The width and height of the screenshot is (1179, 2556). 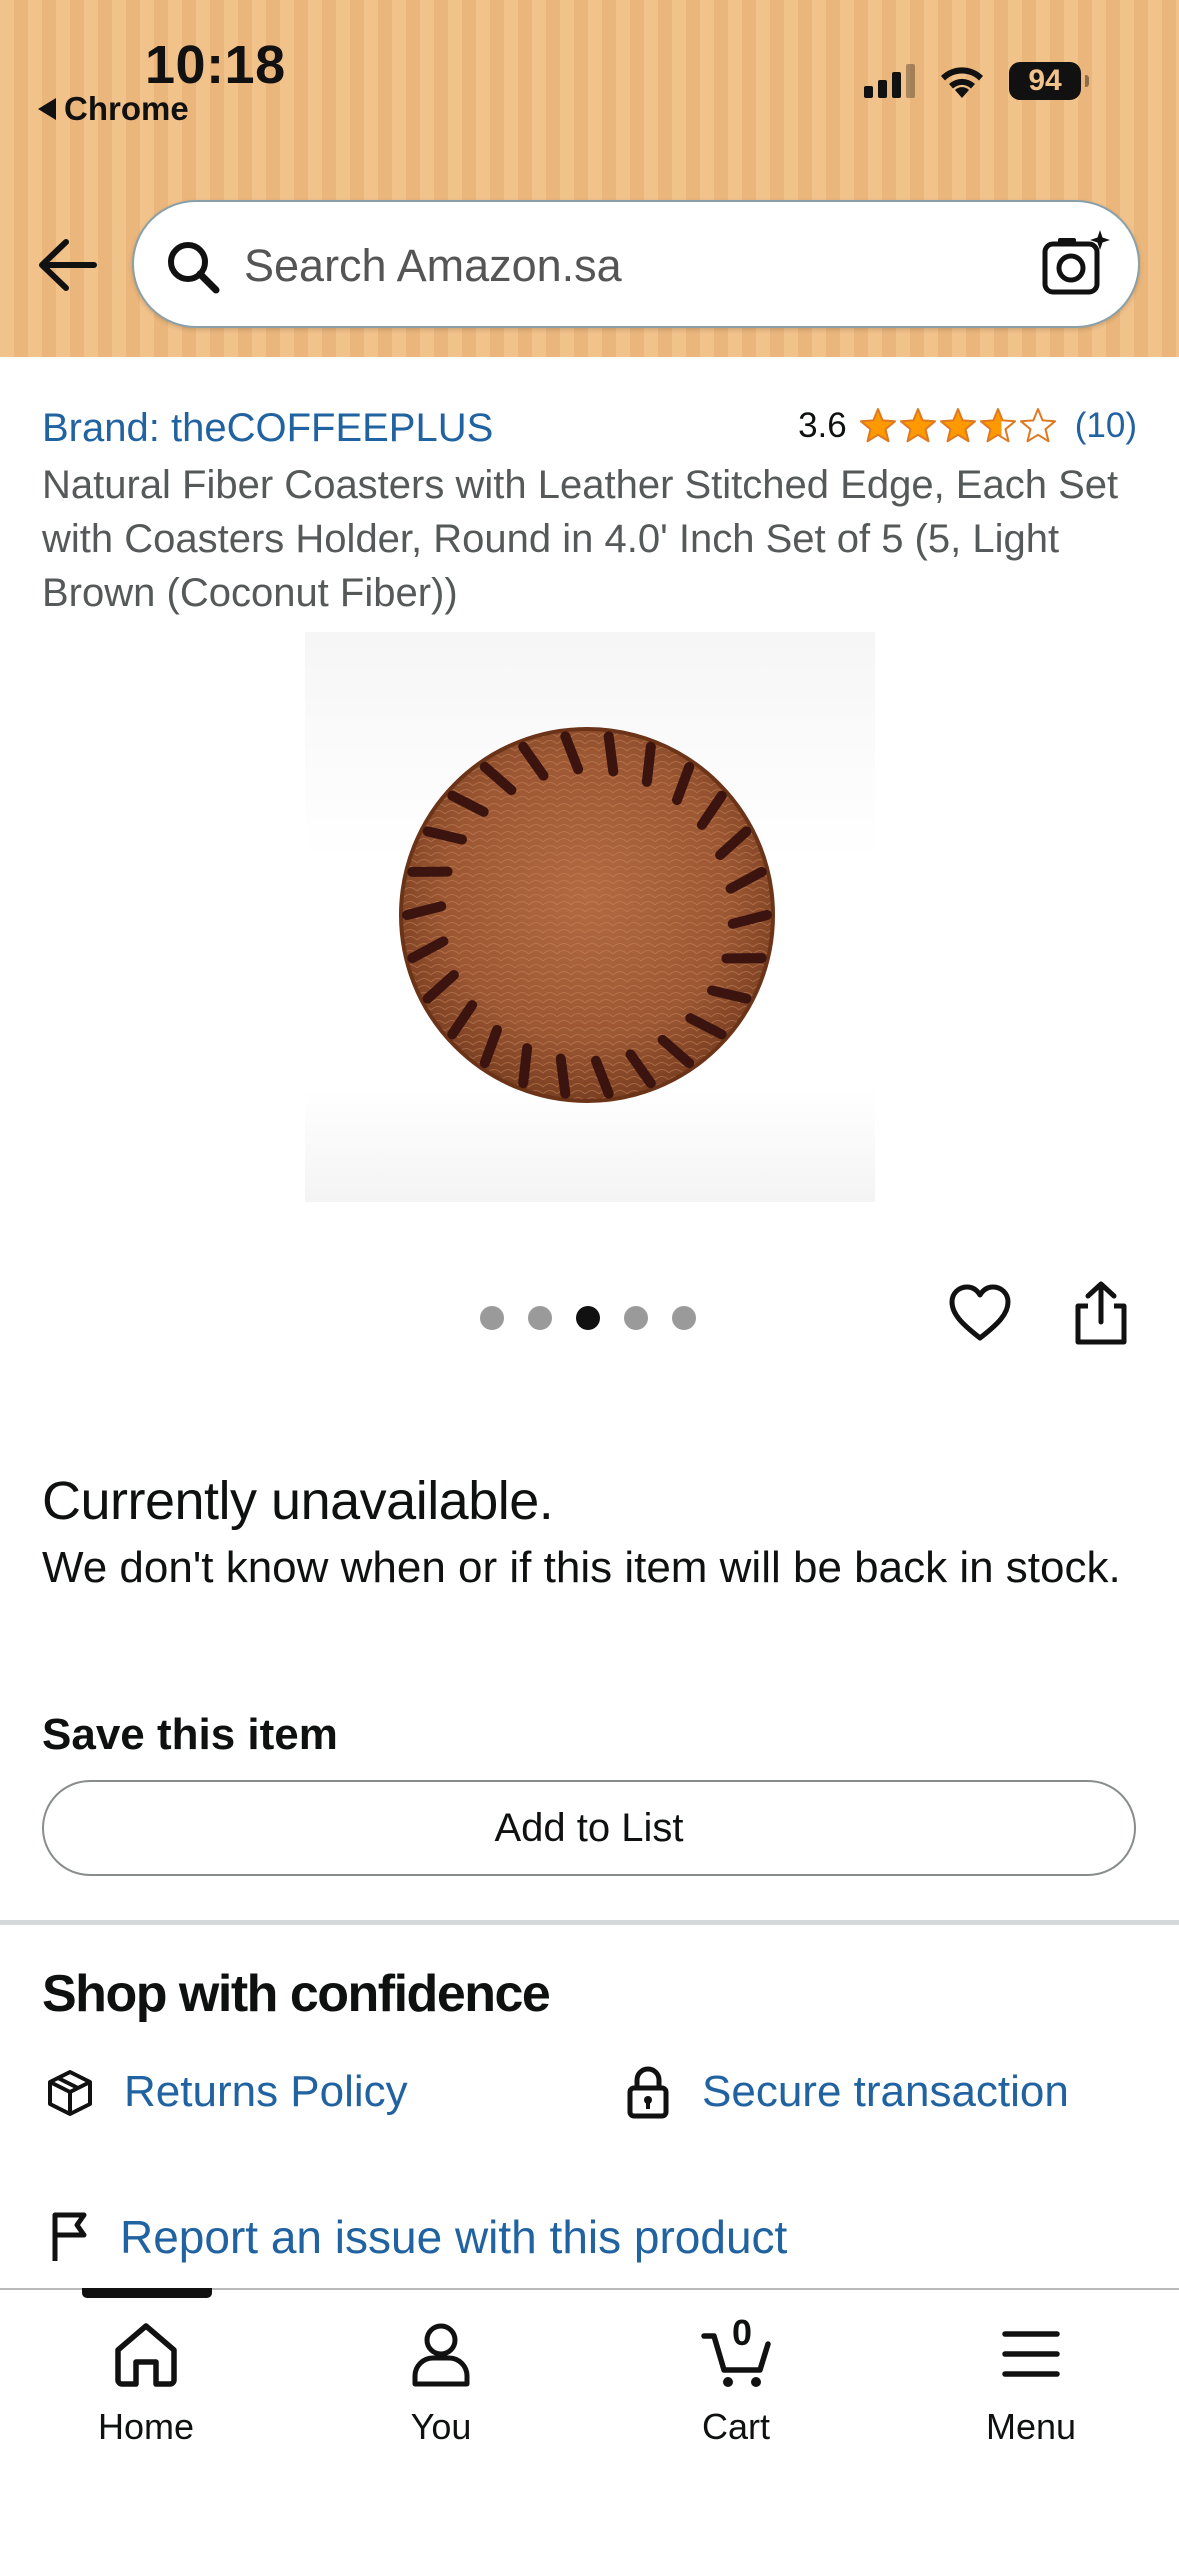 I want to click on confidence-heading: Shop with confidence, so click(x=296, y=1994).